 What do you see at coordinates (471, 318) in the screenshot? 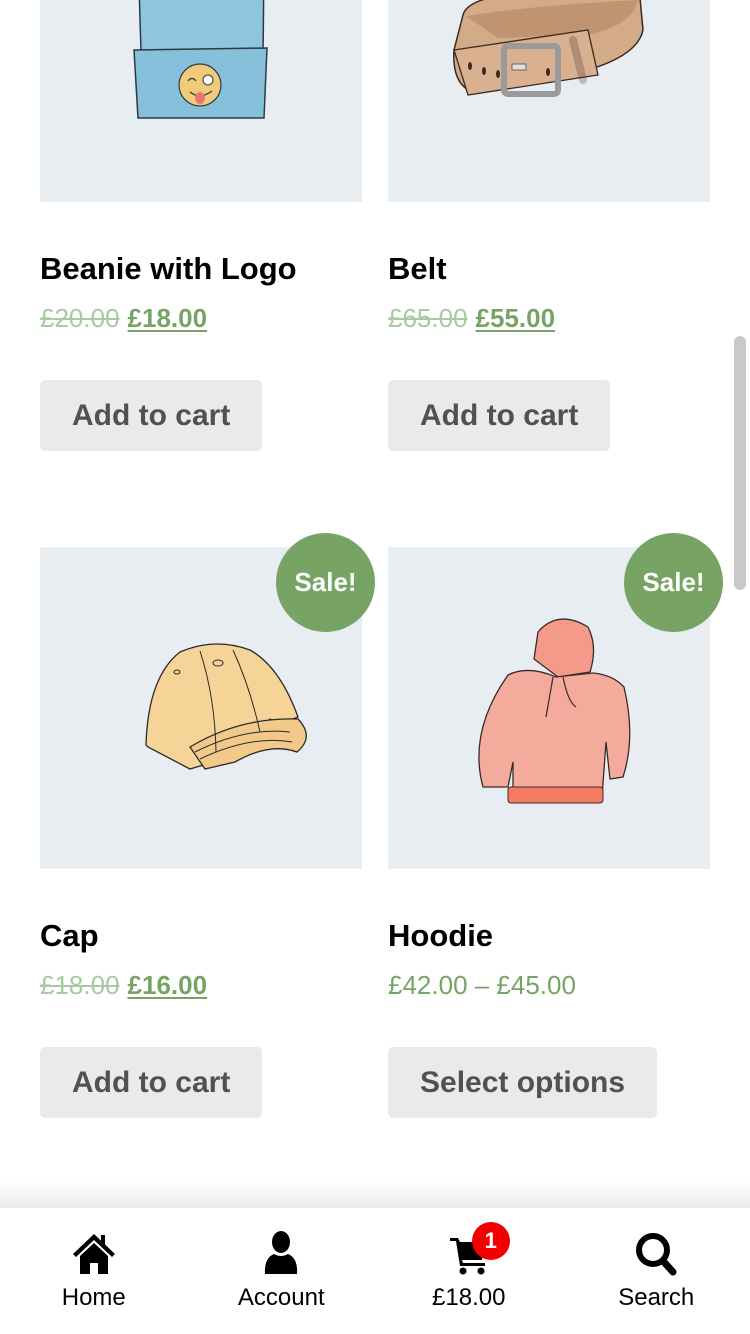
I see `product-price: £65.00 £55.00` at bounding box center [471, 318].